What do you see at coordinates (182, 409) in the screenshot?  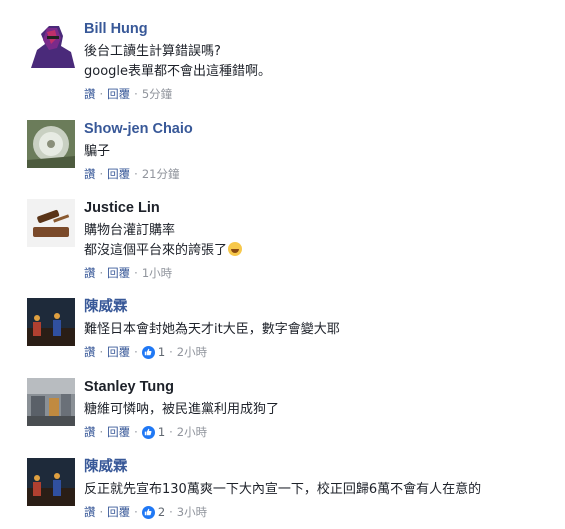 I see `comment-line: 糖維可憐呐，被民進黨利用成狗了` at bounding box center [182, 409].